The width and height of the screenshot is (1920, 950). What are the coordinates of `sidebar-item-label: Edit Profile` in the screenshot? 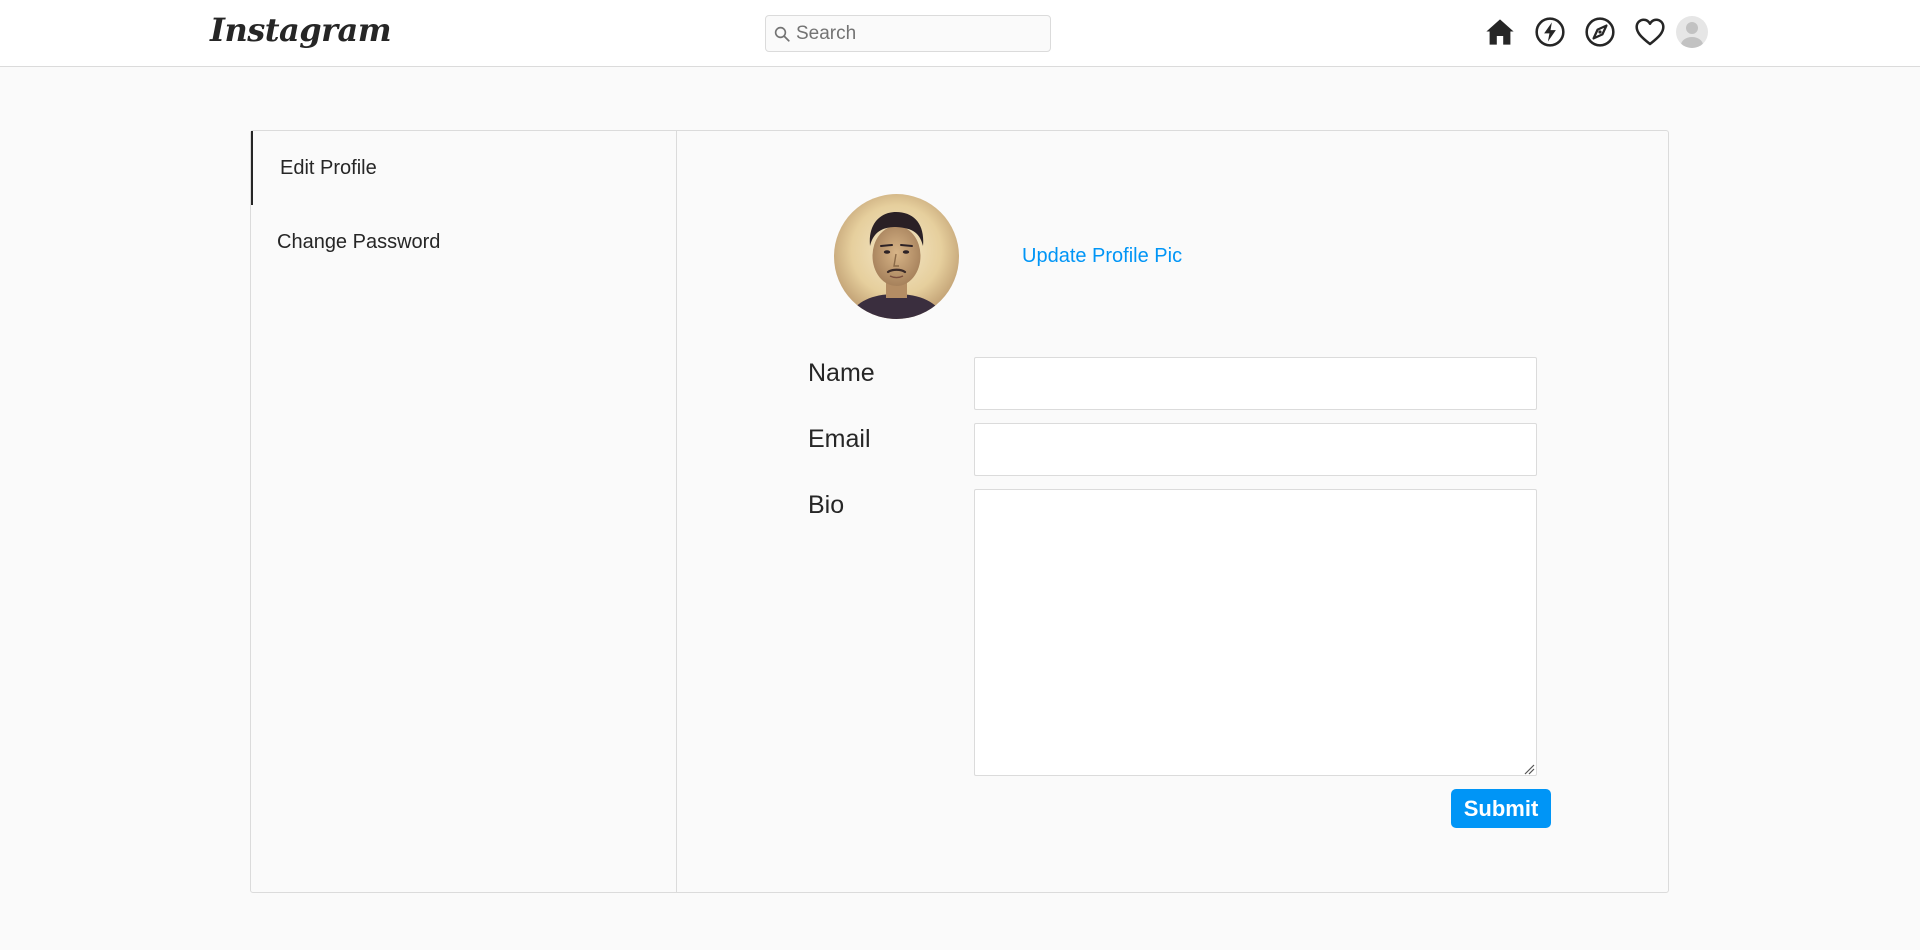 It's located at (328, 167).